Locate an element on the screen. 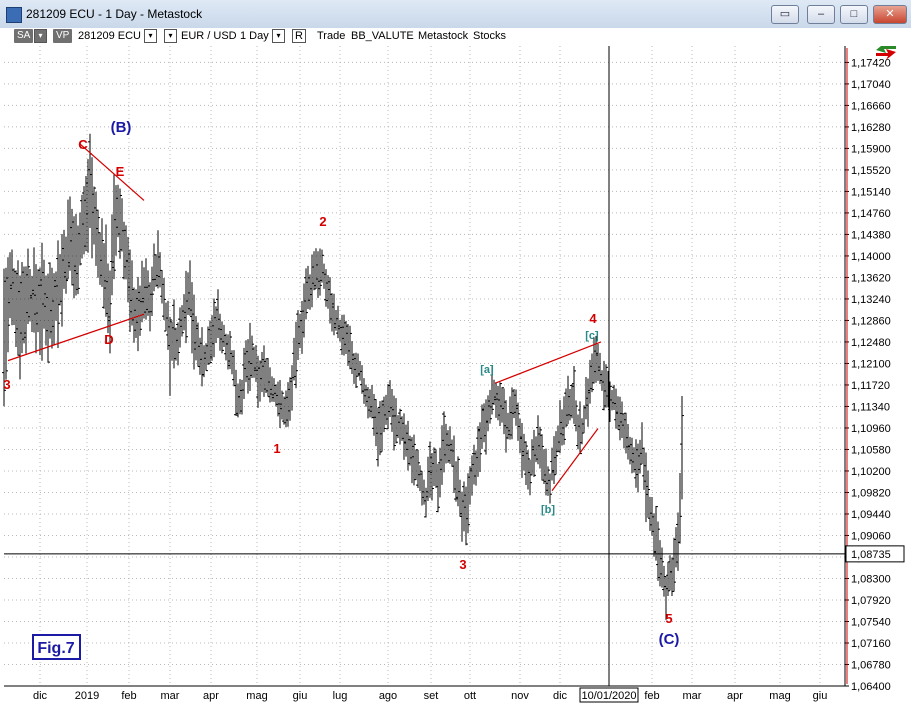  y-tick-label: 1,08300 is located at coordinates (871, 579).